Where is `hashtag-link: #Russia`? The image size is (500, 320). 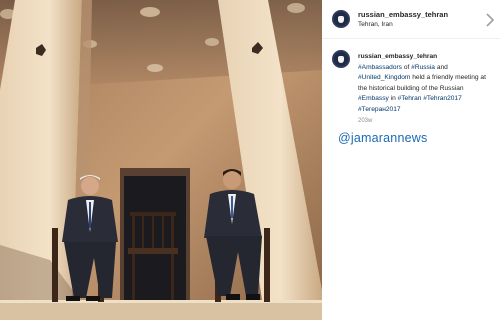 hashtag-link: #Russia is located at coordinates (423, 67).